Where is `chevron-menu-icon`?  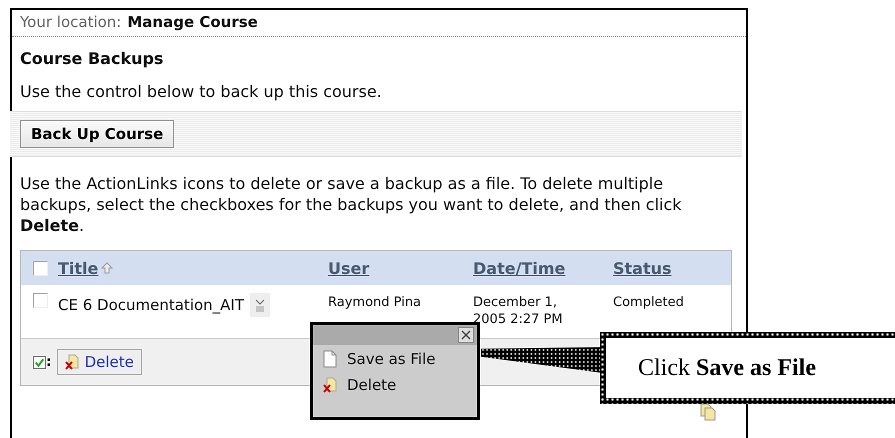
chevron-menu-icon is located at coordinates (260, 305).